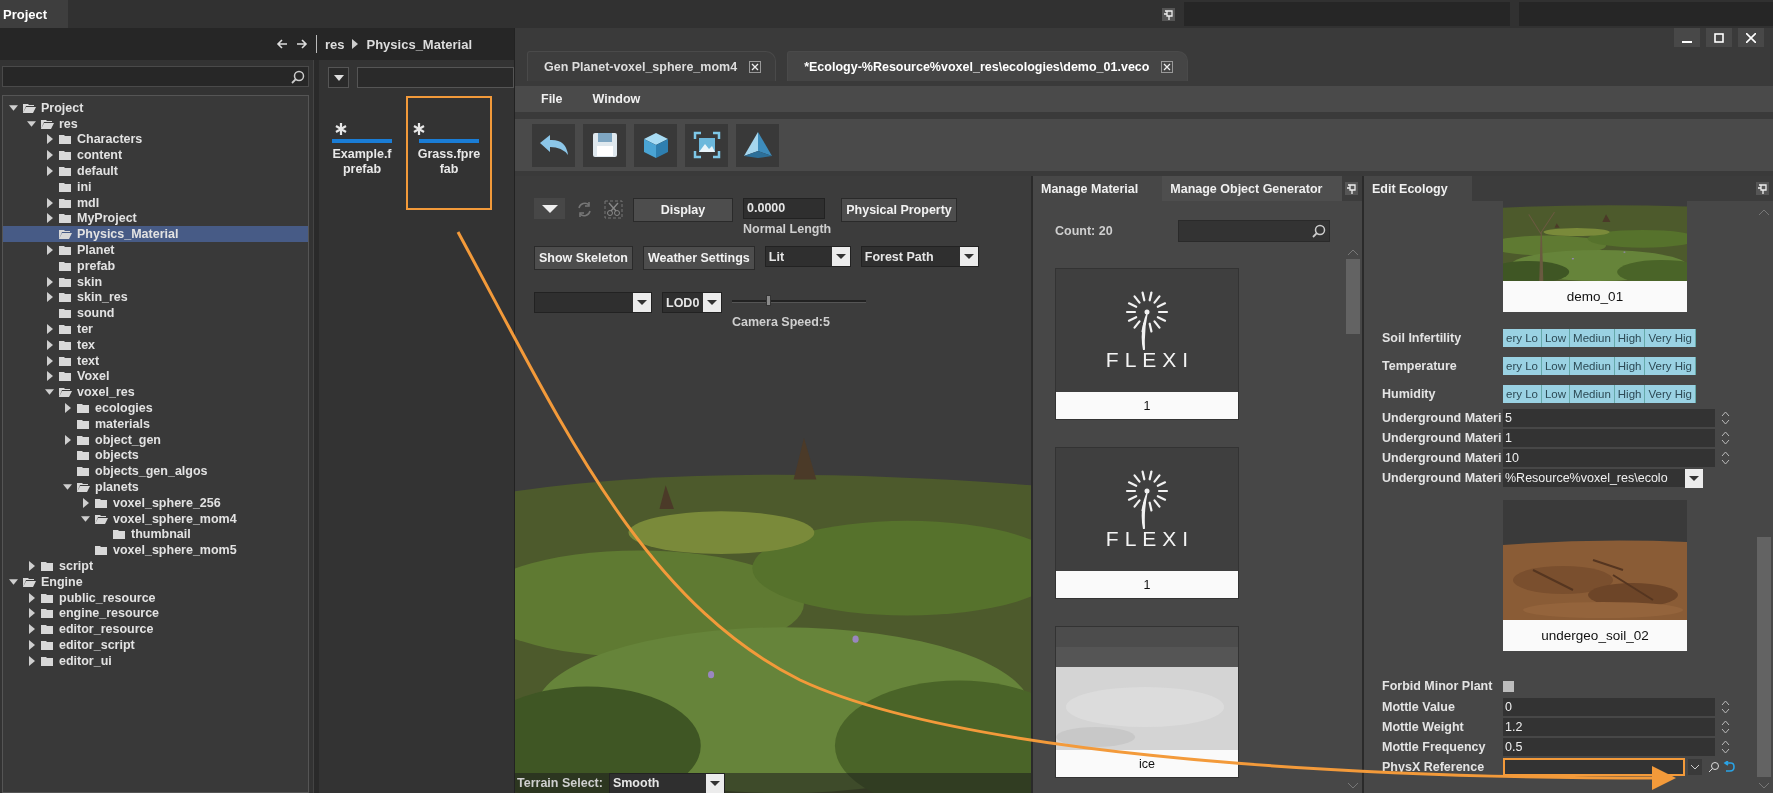 The image size is (1773, 793). I want to click on tree-item: engine_resource, so click(155, 613).